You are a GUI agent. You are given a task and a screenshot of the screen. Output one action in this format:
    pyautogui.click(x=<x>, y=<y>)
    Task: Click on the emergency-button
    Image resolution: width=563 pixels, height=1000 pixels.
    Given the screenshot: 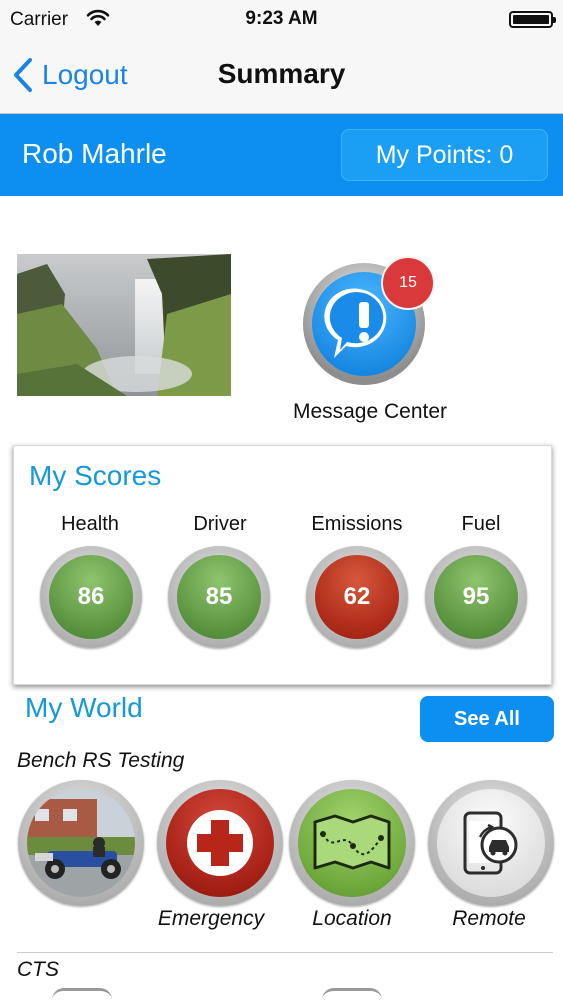 What is the action you would take?
    pyautogui.click(x=220, y=843)
    